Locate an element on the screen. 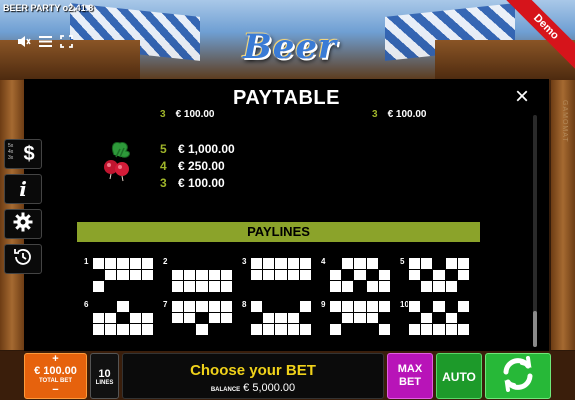  paytable-button: 5x 4x 3x $ is located at coordinates (23, 154).